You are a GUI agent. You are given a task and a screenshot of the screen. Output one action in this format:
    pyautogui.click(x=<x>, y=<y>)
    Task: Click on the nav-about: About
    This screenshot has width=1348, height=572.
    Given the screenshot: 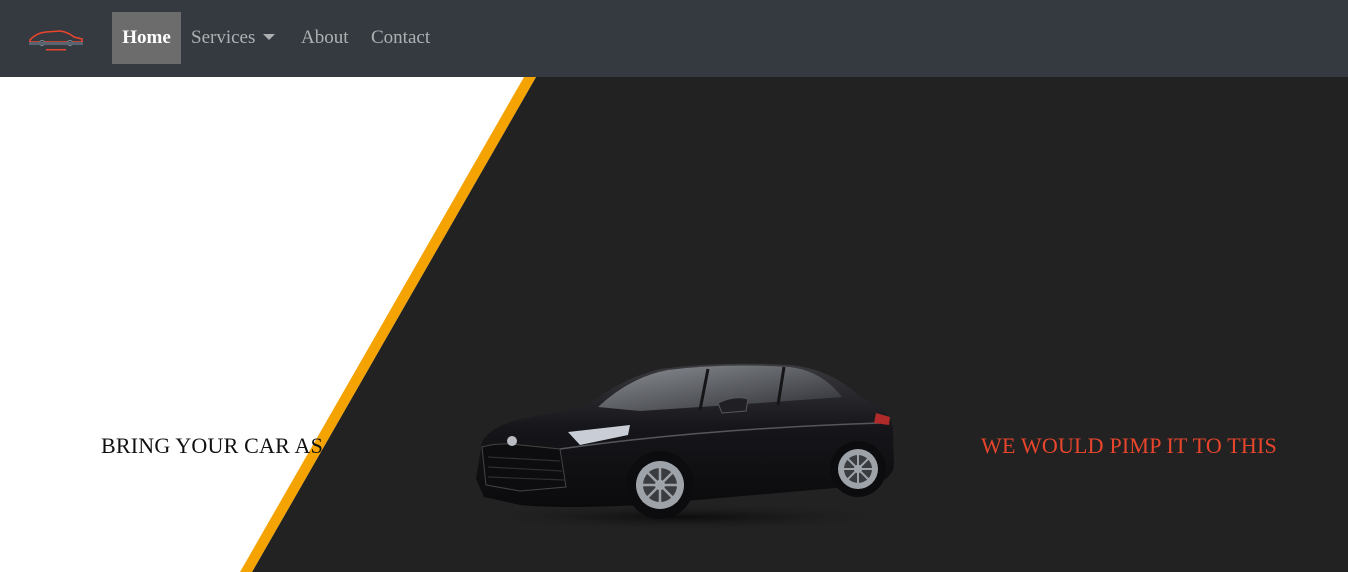 What is the action you would take?
    pyautogui.click(x=325, y=38)
    